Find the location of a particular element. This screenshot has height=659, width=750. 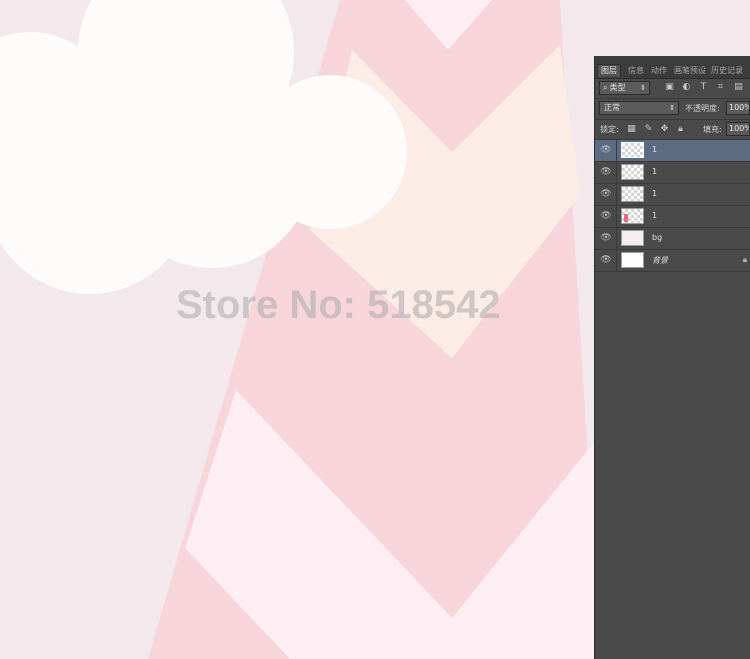

blend-mode-value: 正常 is located at coordinates (612, 107).